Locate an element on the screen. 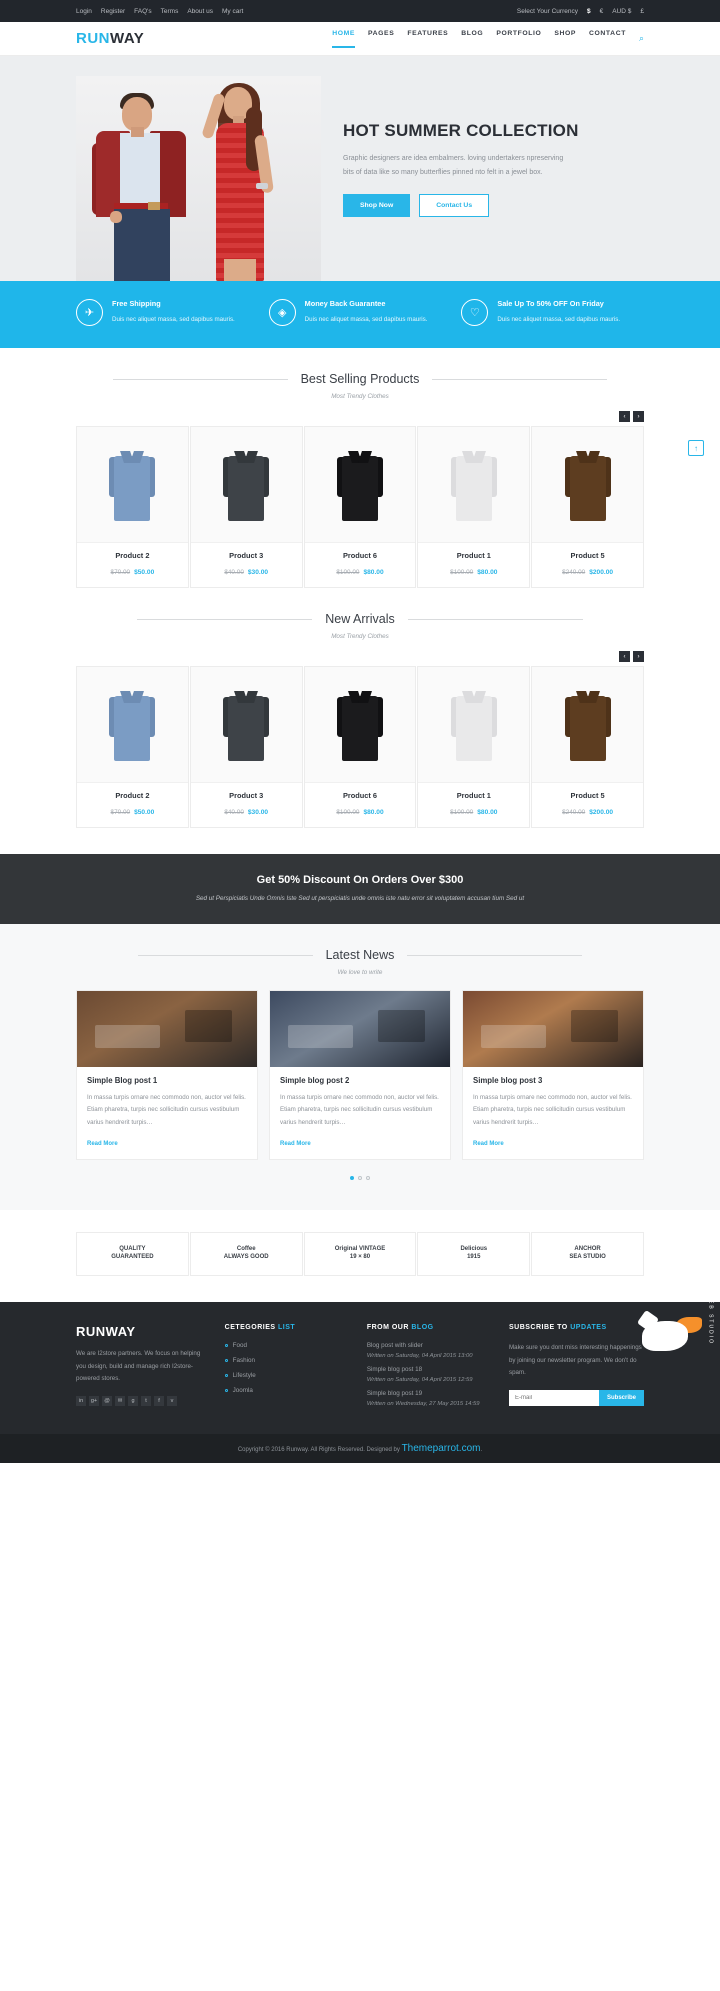  carousel-next-button-best: › is located at coordinates (638, 416).